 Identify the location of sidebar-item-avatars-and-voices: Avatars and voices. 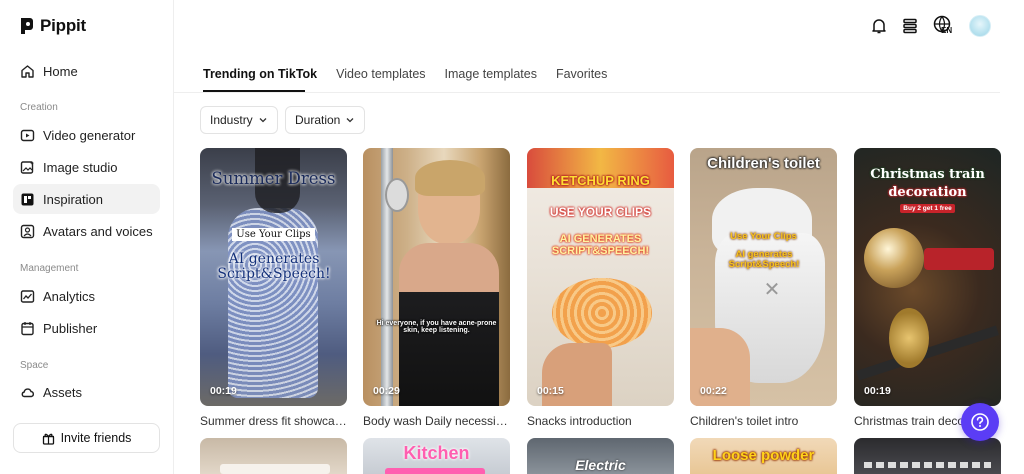
(86, 231).